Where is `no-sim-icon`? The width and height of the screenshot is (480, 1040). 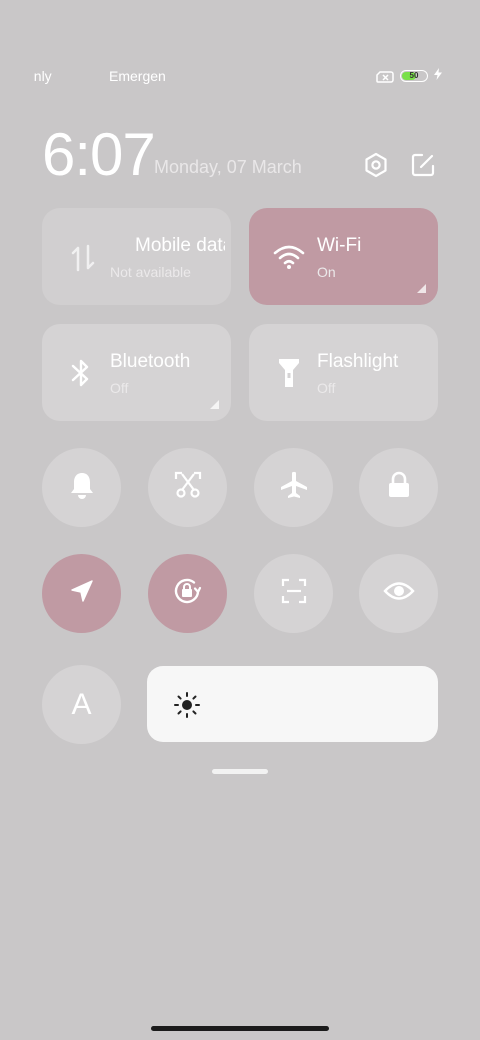
no-sim-icon is located at coordinates (385, 76).